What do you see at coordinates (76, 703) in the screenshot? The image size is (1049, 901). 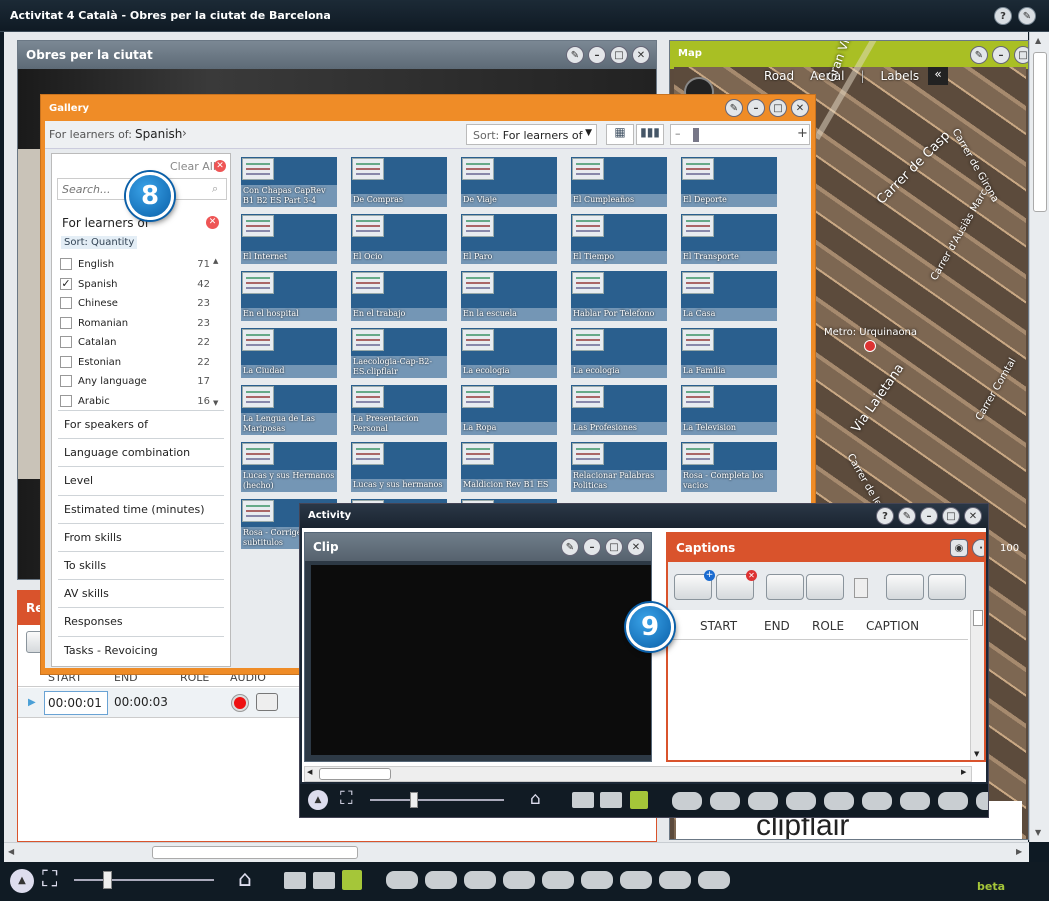 I see `start-time-field: 00:00:01` at bounding box center [76, 703].